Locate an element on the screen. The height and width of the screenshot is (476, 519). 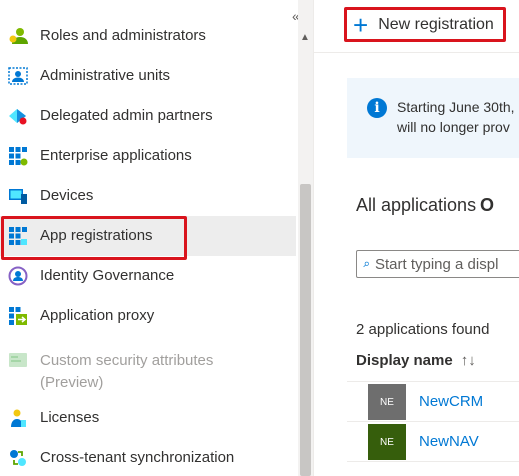
nav-item-custom-security-attributes: Custom security attributes (Preview) is located at coordinates (148, 367).